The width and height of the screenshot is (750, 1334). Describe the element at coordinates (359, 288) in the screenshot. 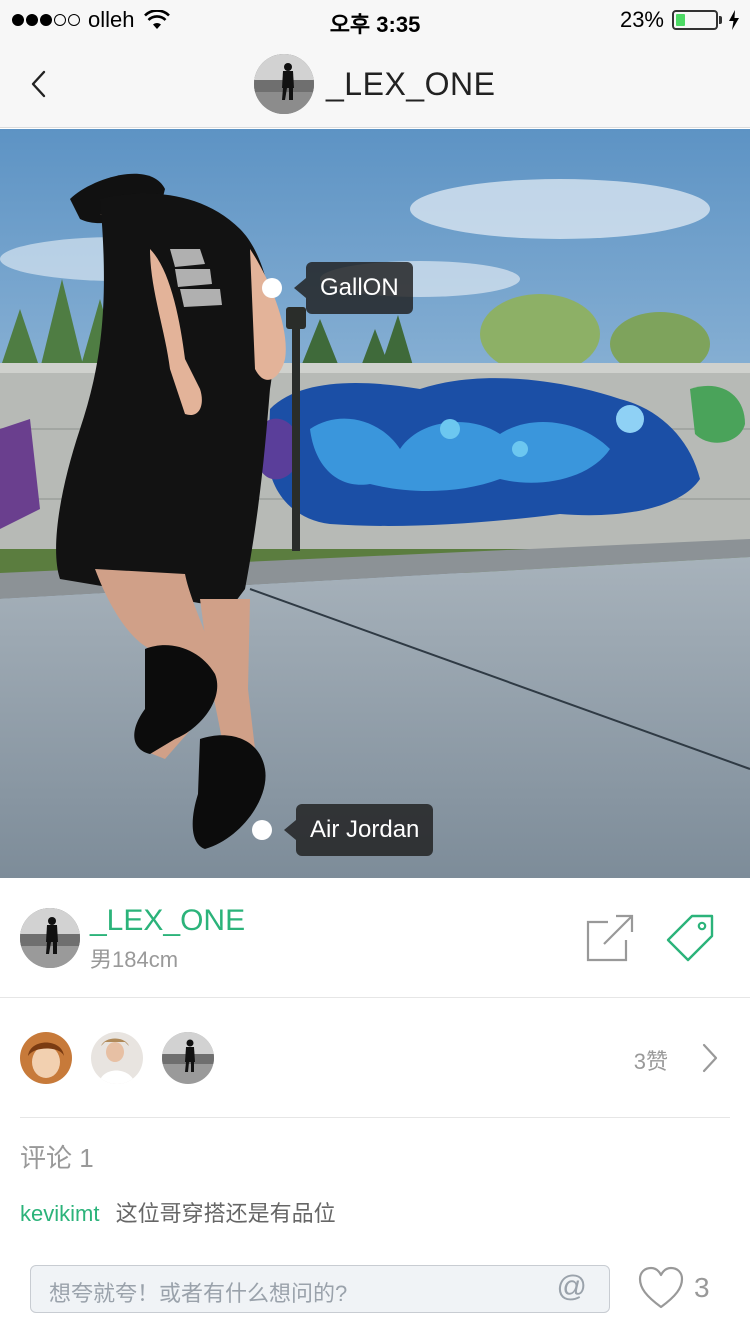

I see `tag-label: GallON` at that location.